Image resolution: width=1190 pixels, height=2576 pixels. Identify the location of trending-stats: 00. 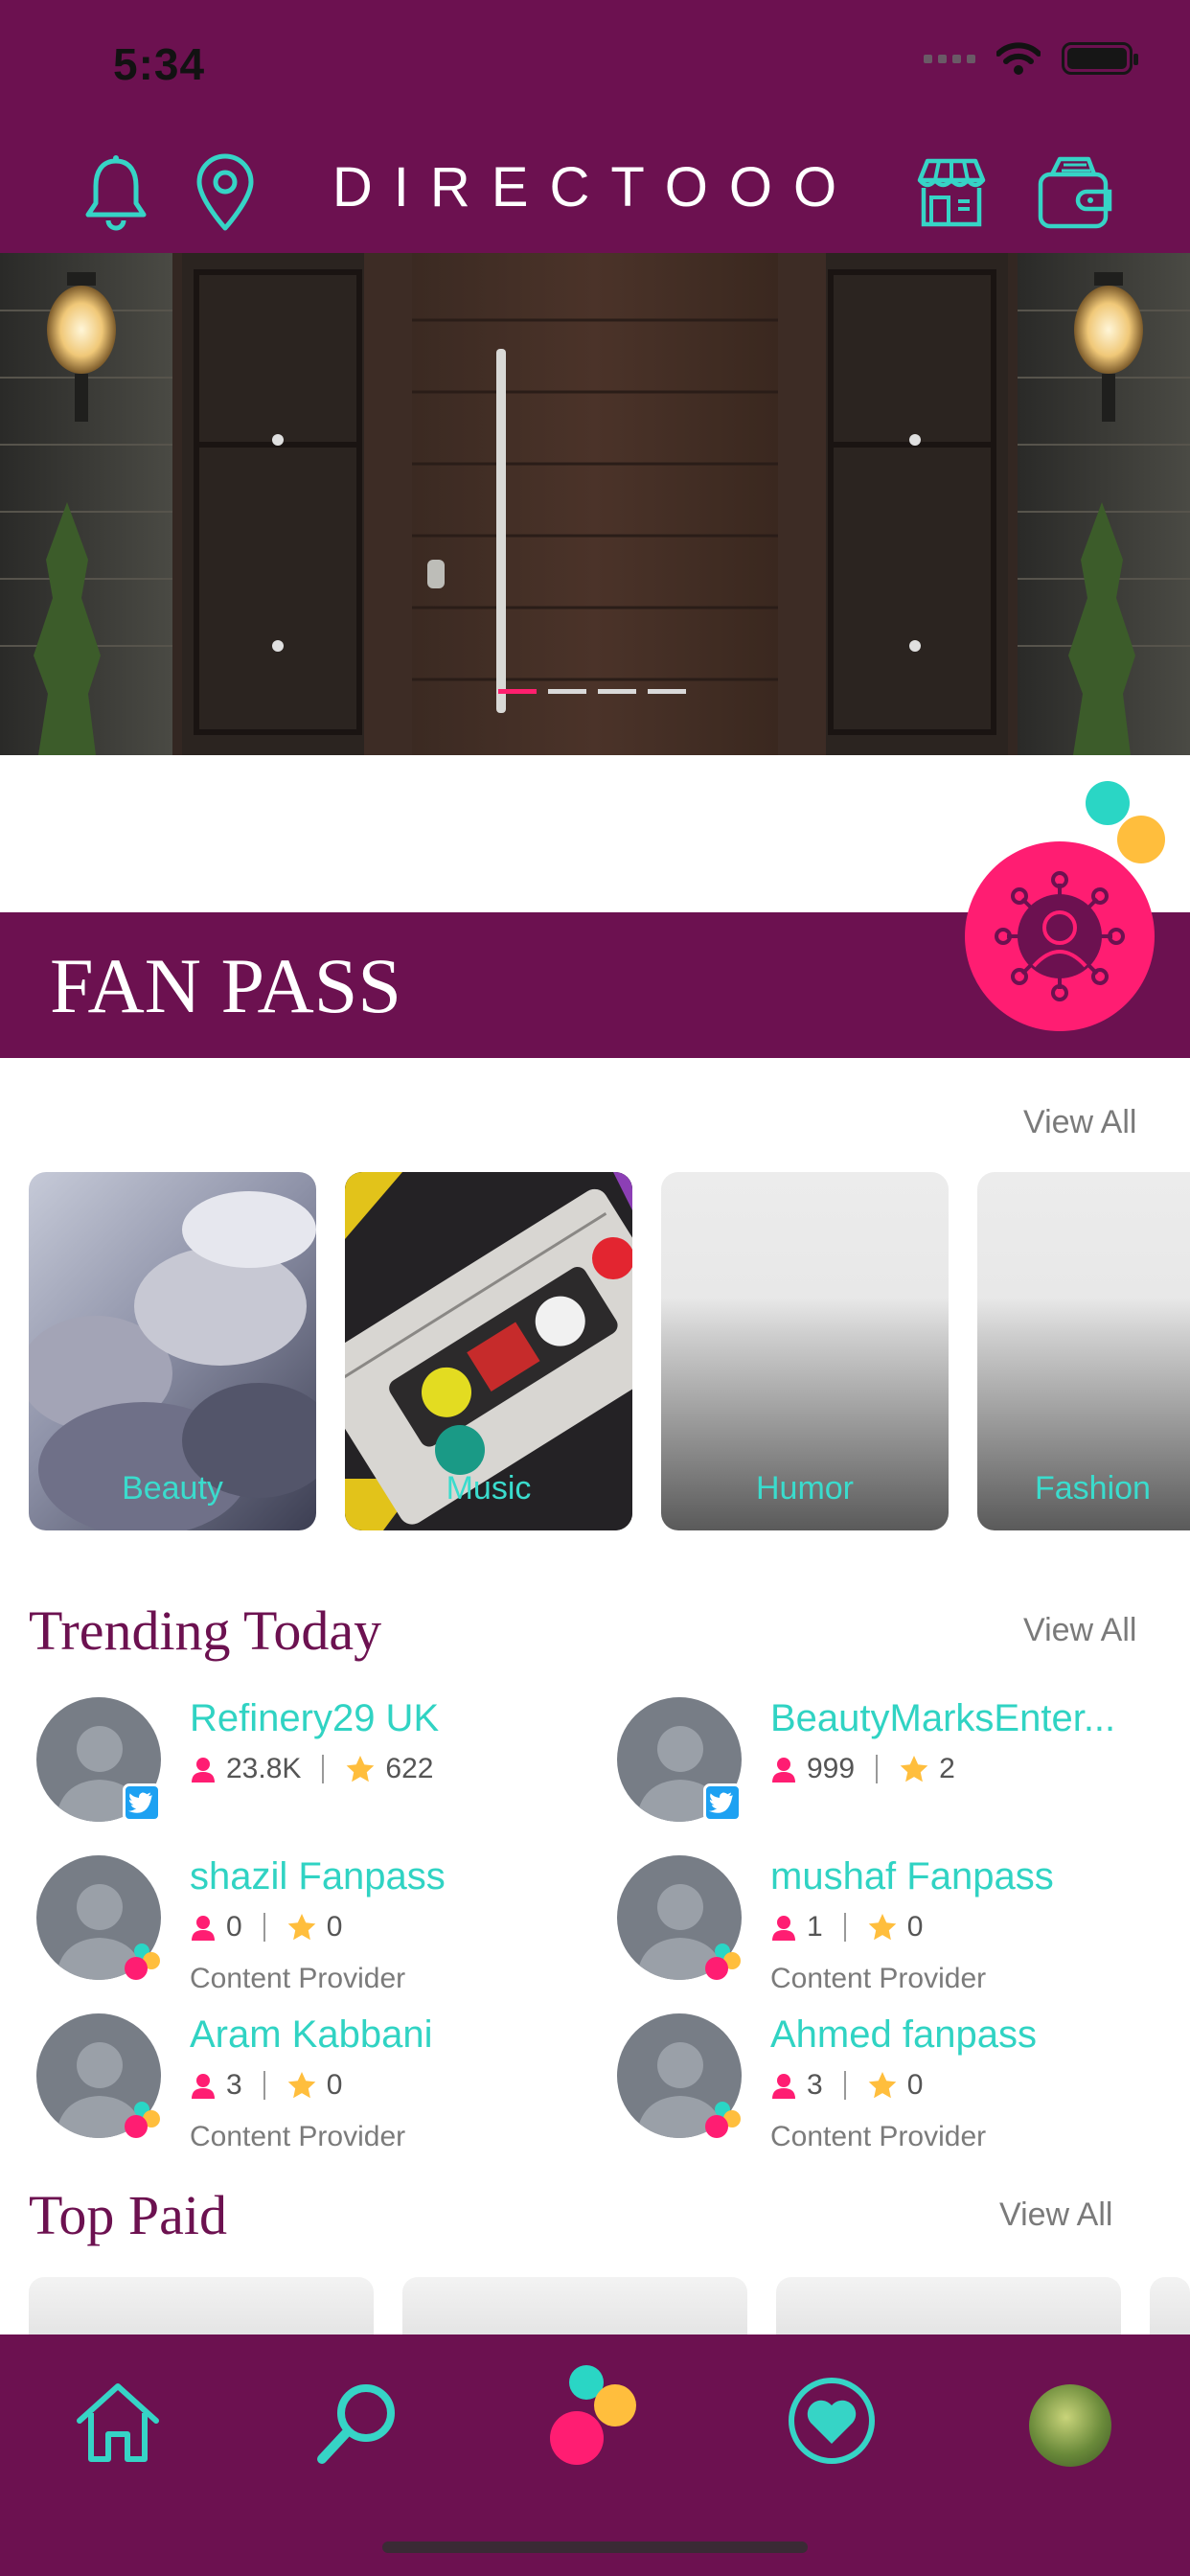
(266, 1927).